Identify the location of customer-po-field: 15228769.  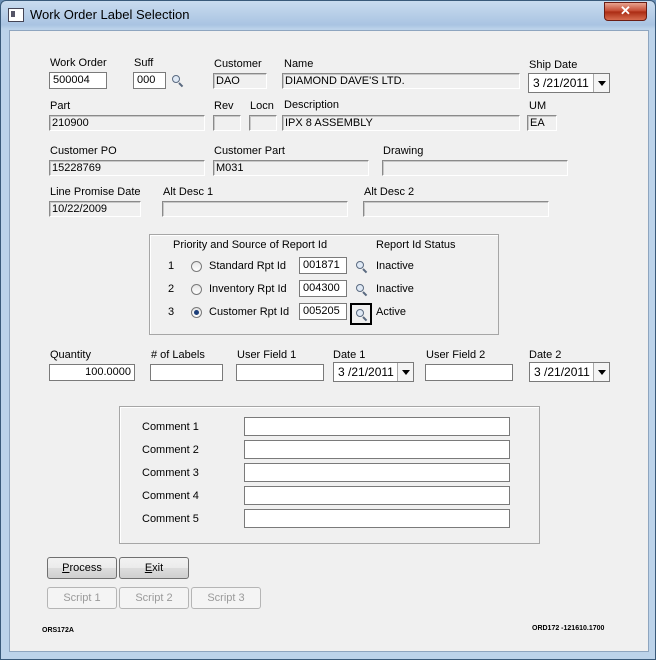
(127, 168).